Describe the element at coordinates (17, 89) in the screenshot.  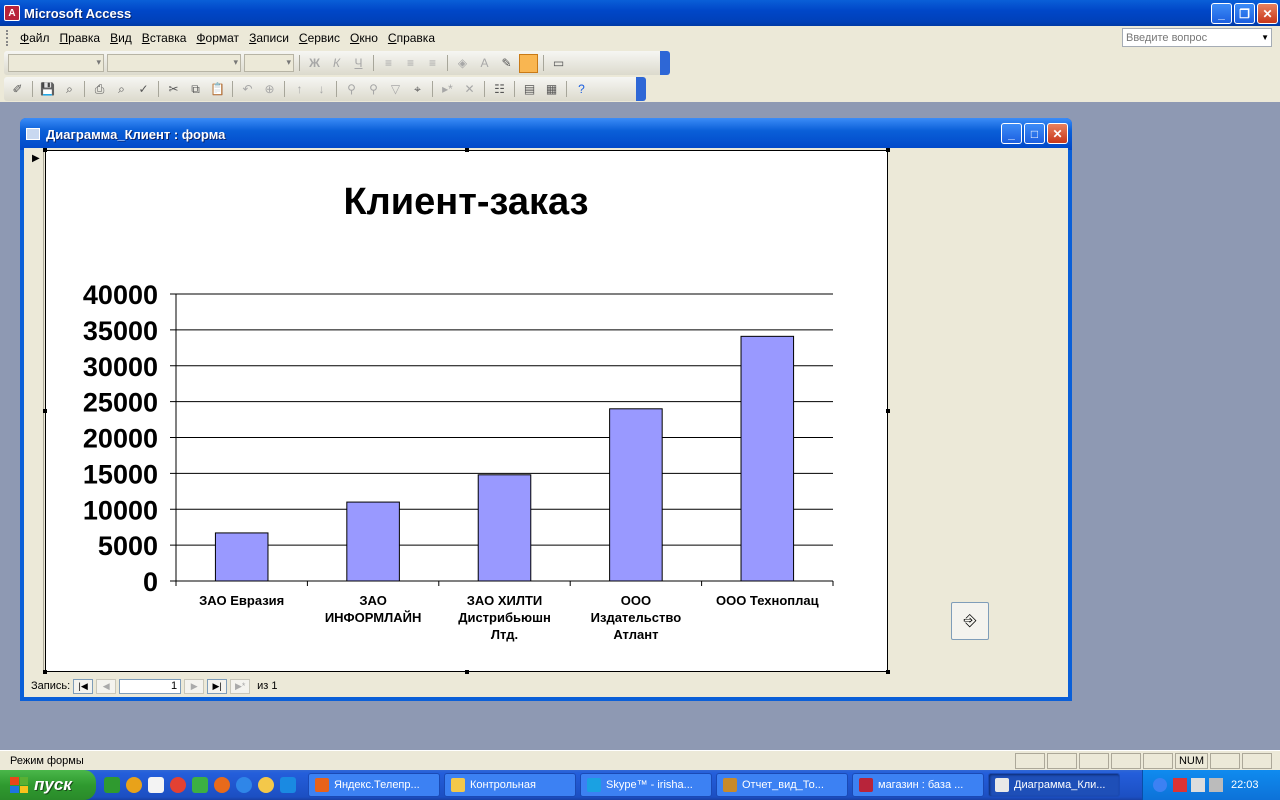
I see `design-view-icon: ✐` at that location.